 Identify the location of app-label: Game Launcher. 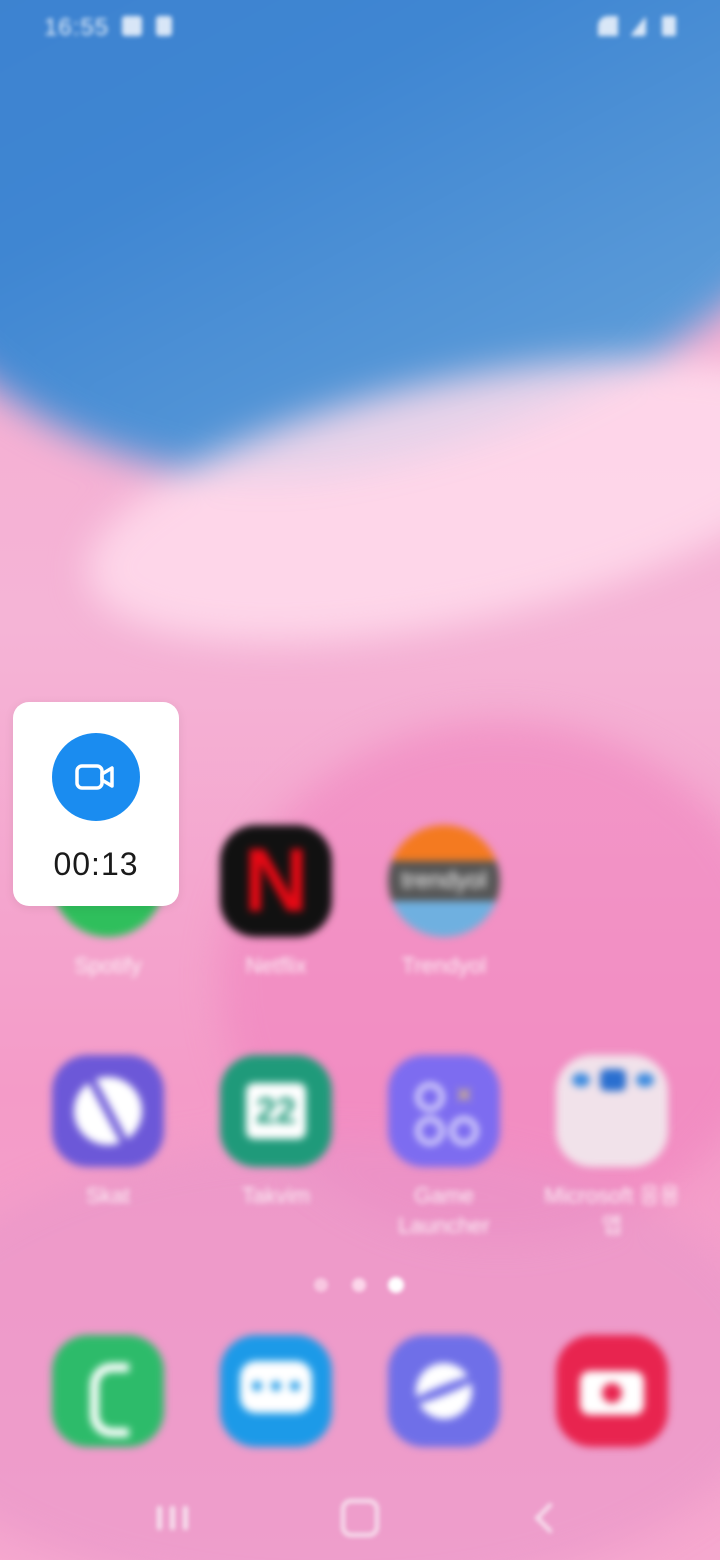
(444, 1210).